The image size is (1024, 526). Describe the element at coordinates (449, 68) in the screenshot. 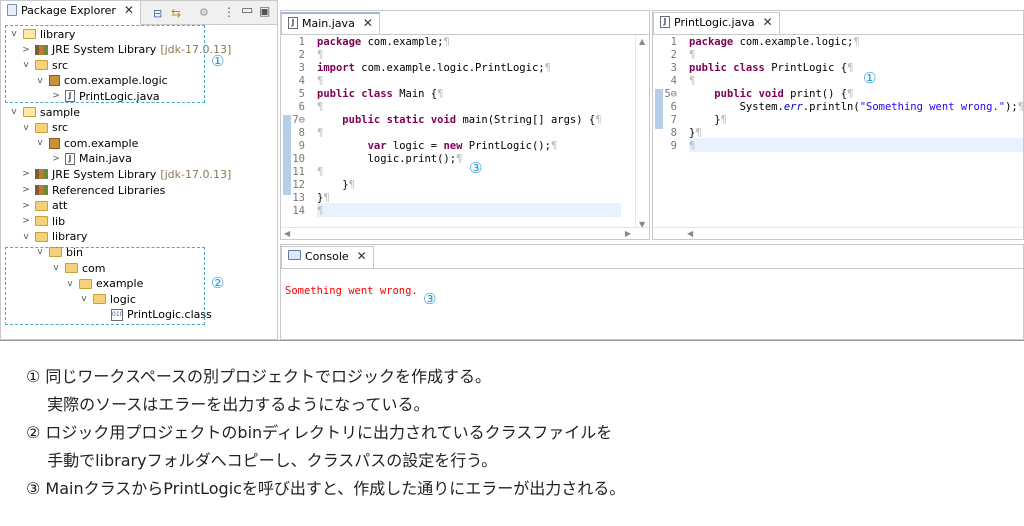

I see `code-token: com.example.logic.PrintLogic;` at that location.